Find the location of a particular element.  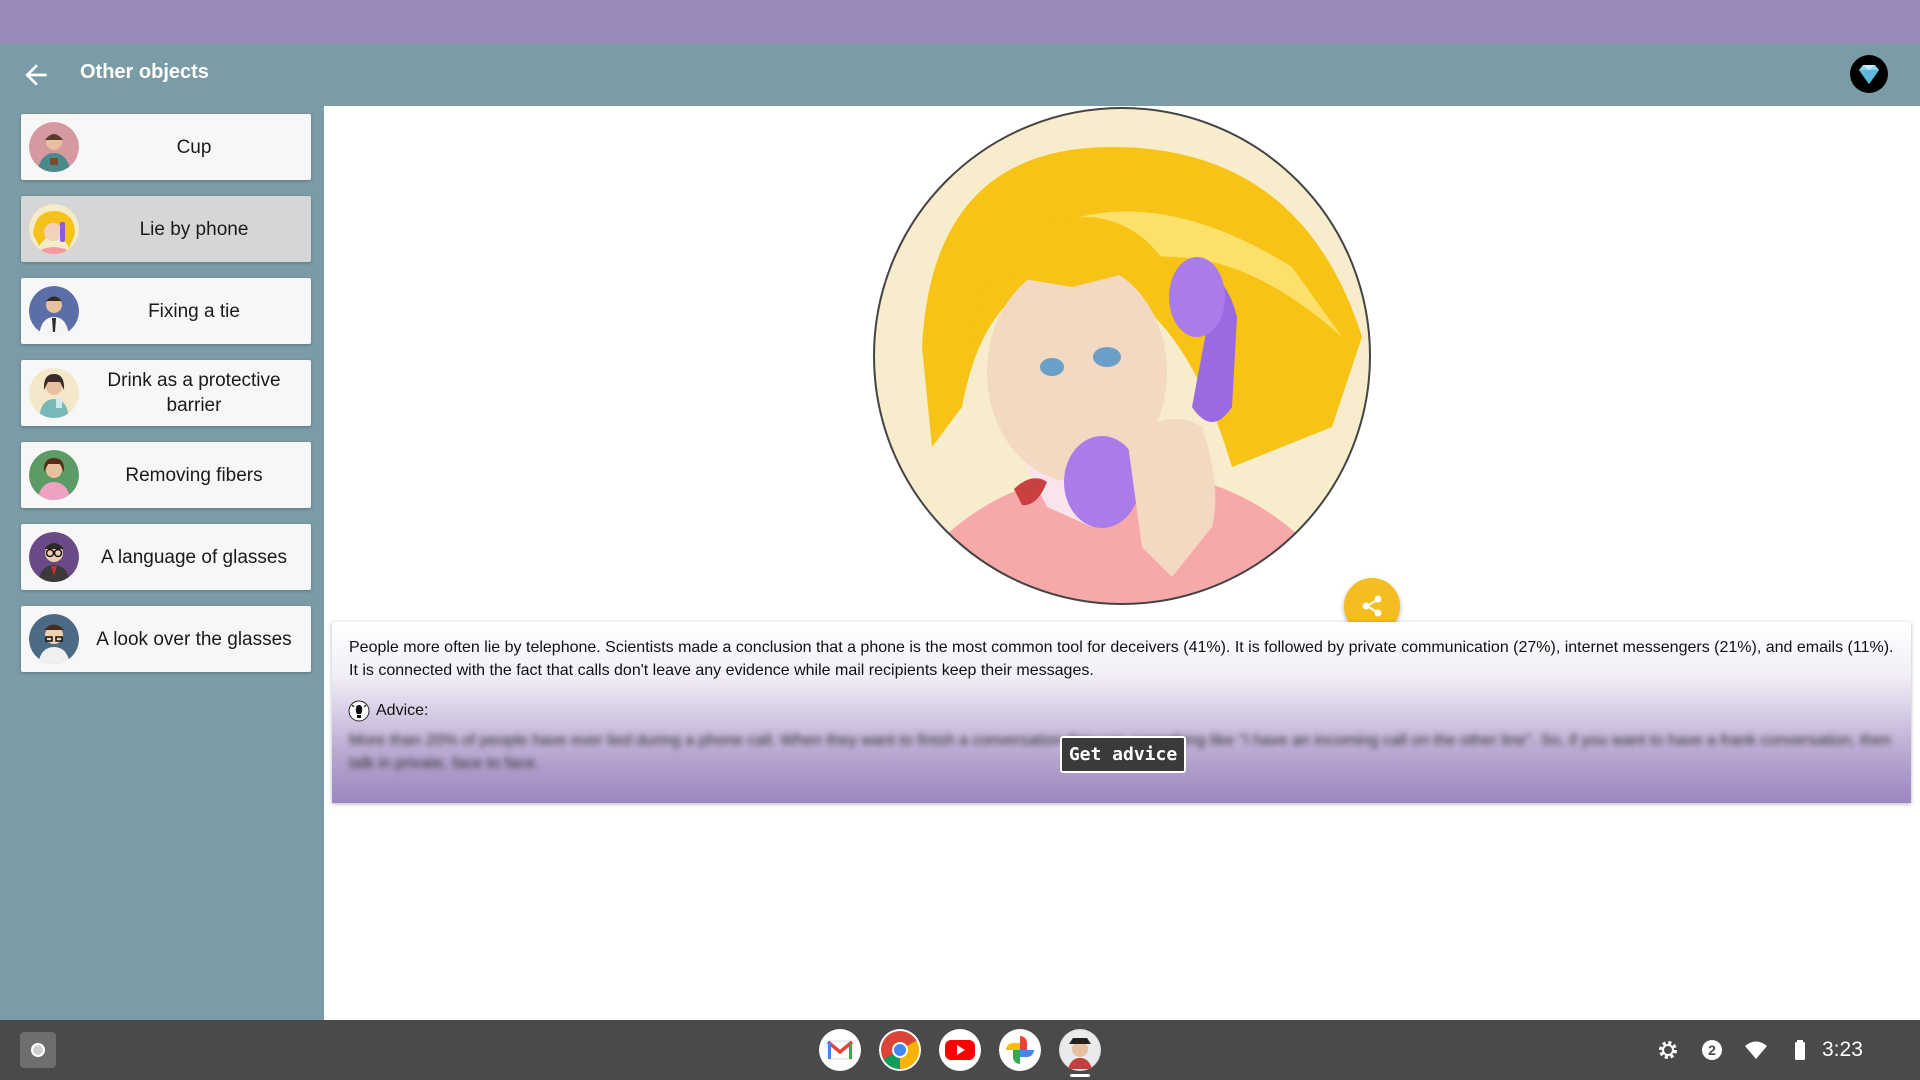

notification-count-icon: 2 is located at coordinates (1712, 1050).